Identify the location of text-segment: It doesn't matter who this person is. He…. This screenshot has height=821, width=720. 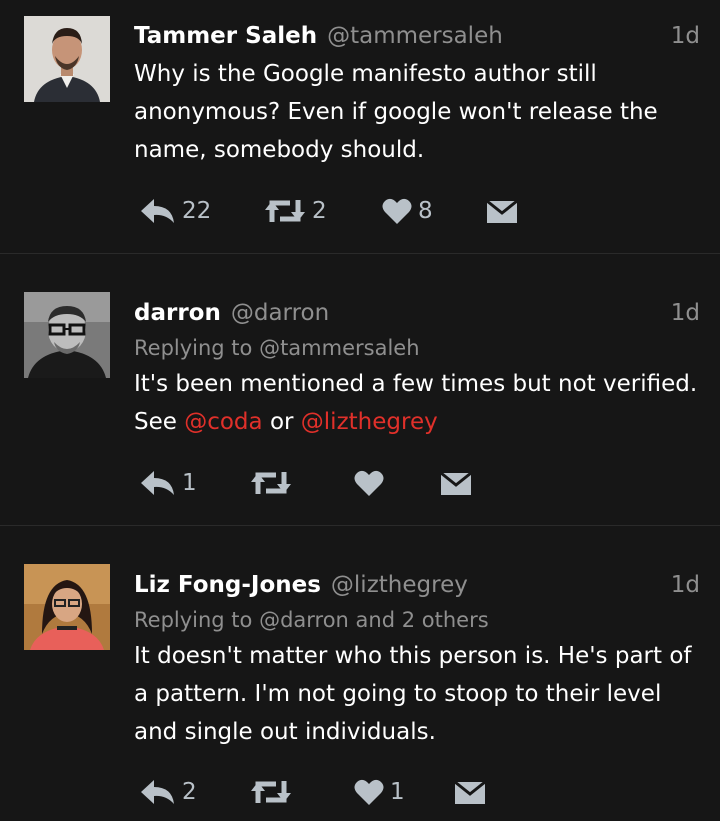
(413, 694).